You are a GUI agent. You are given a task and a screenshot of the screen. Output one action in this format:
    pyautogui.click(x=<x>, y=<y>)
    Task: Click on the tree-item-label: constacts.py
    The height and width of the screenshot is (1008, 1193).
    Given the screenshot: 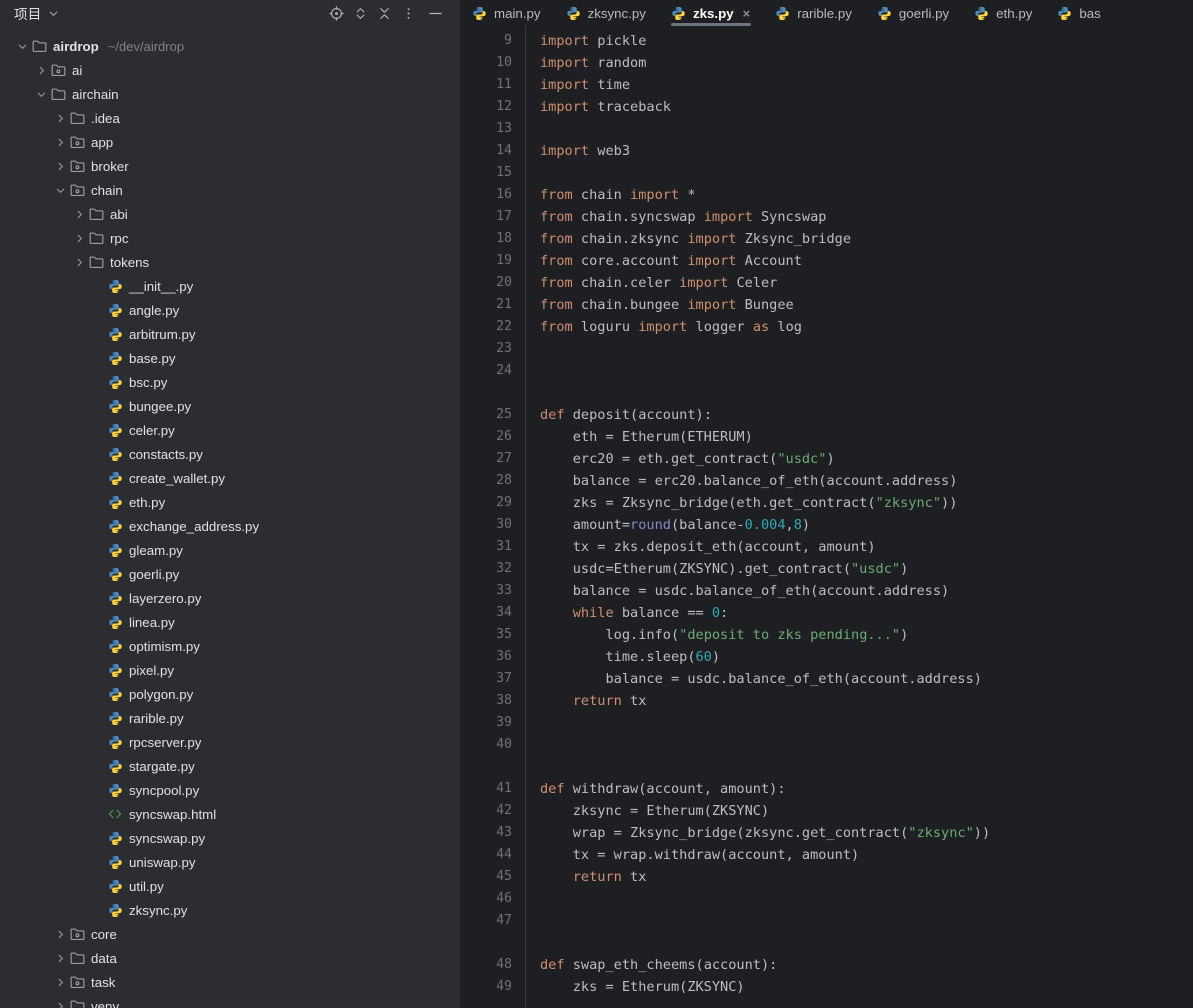 What is the action you would take?
    pyautogui.click(x=166, y=454)
    